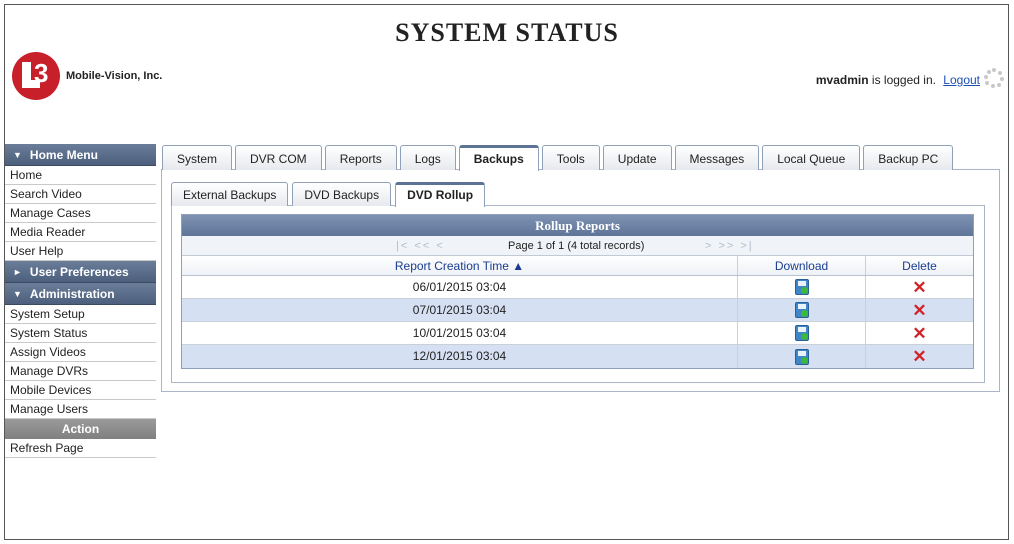 This screenshot has height=544, width=1014. I want to click on subtab-dvd-backups: DVD Backups, so click(342, 194).